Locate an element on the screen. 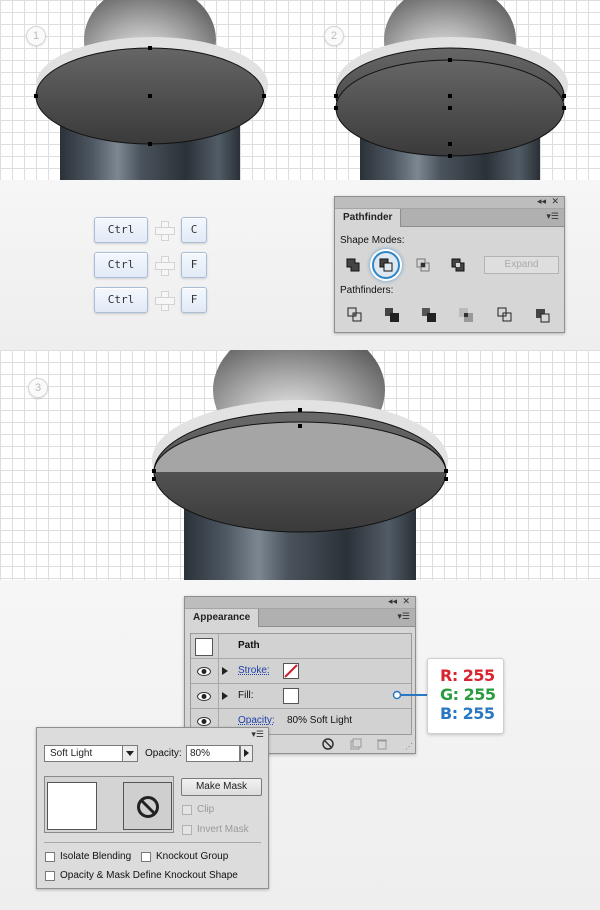  shape-modes-label: Shape Modes: is located at coordinates (372, 240).